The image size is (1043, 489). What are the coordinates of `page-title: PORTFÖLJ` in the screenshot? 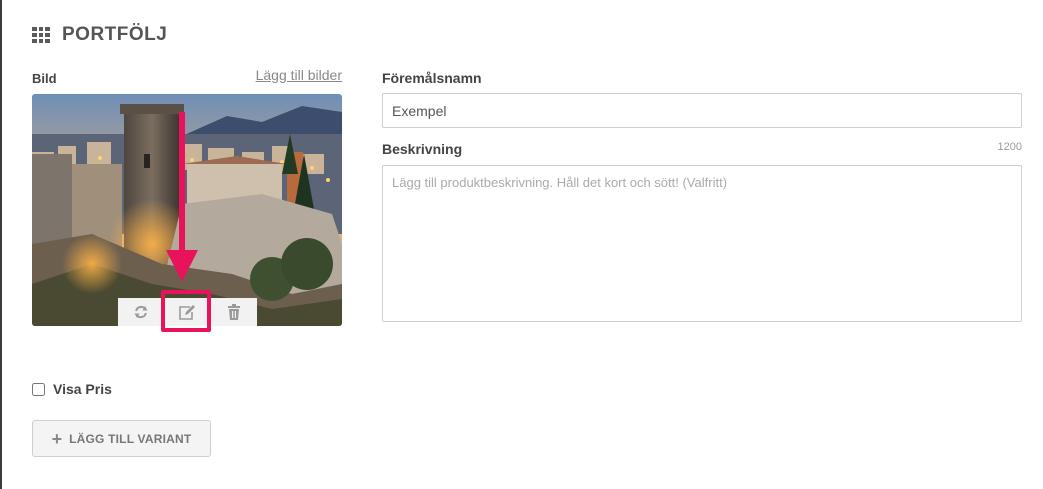 It's located at (115, 34).